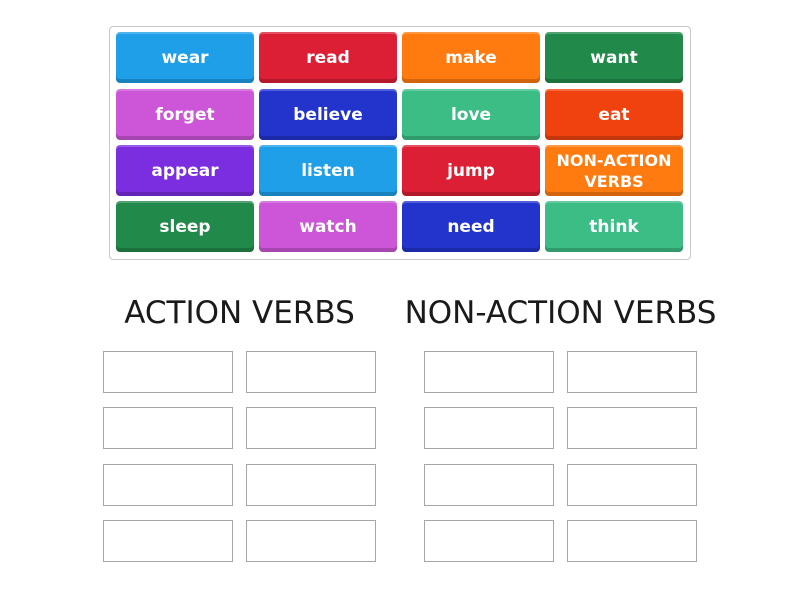 This screenshot has width=800, height=600. I want to click on word-tile: believe, so click(328, 114).